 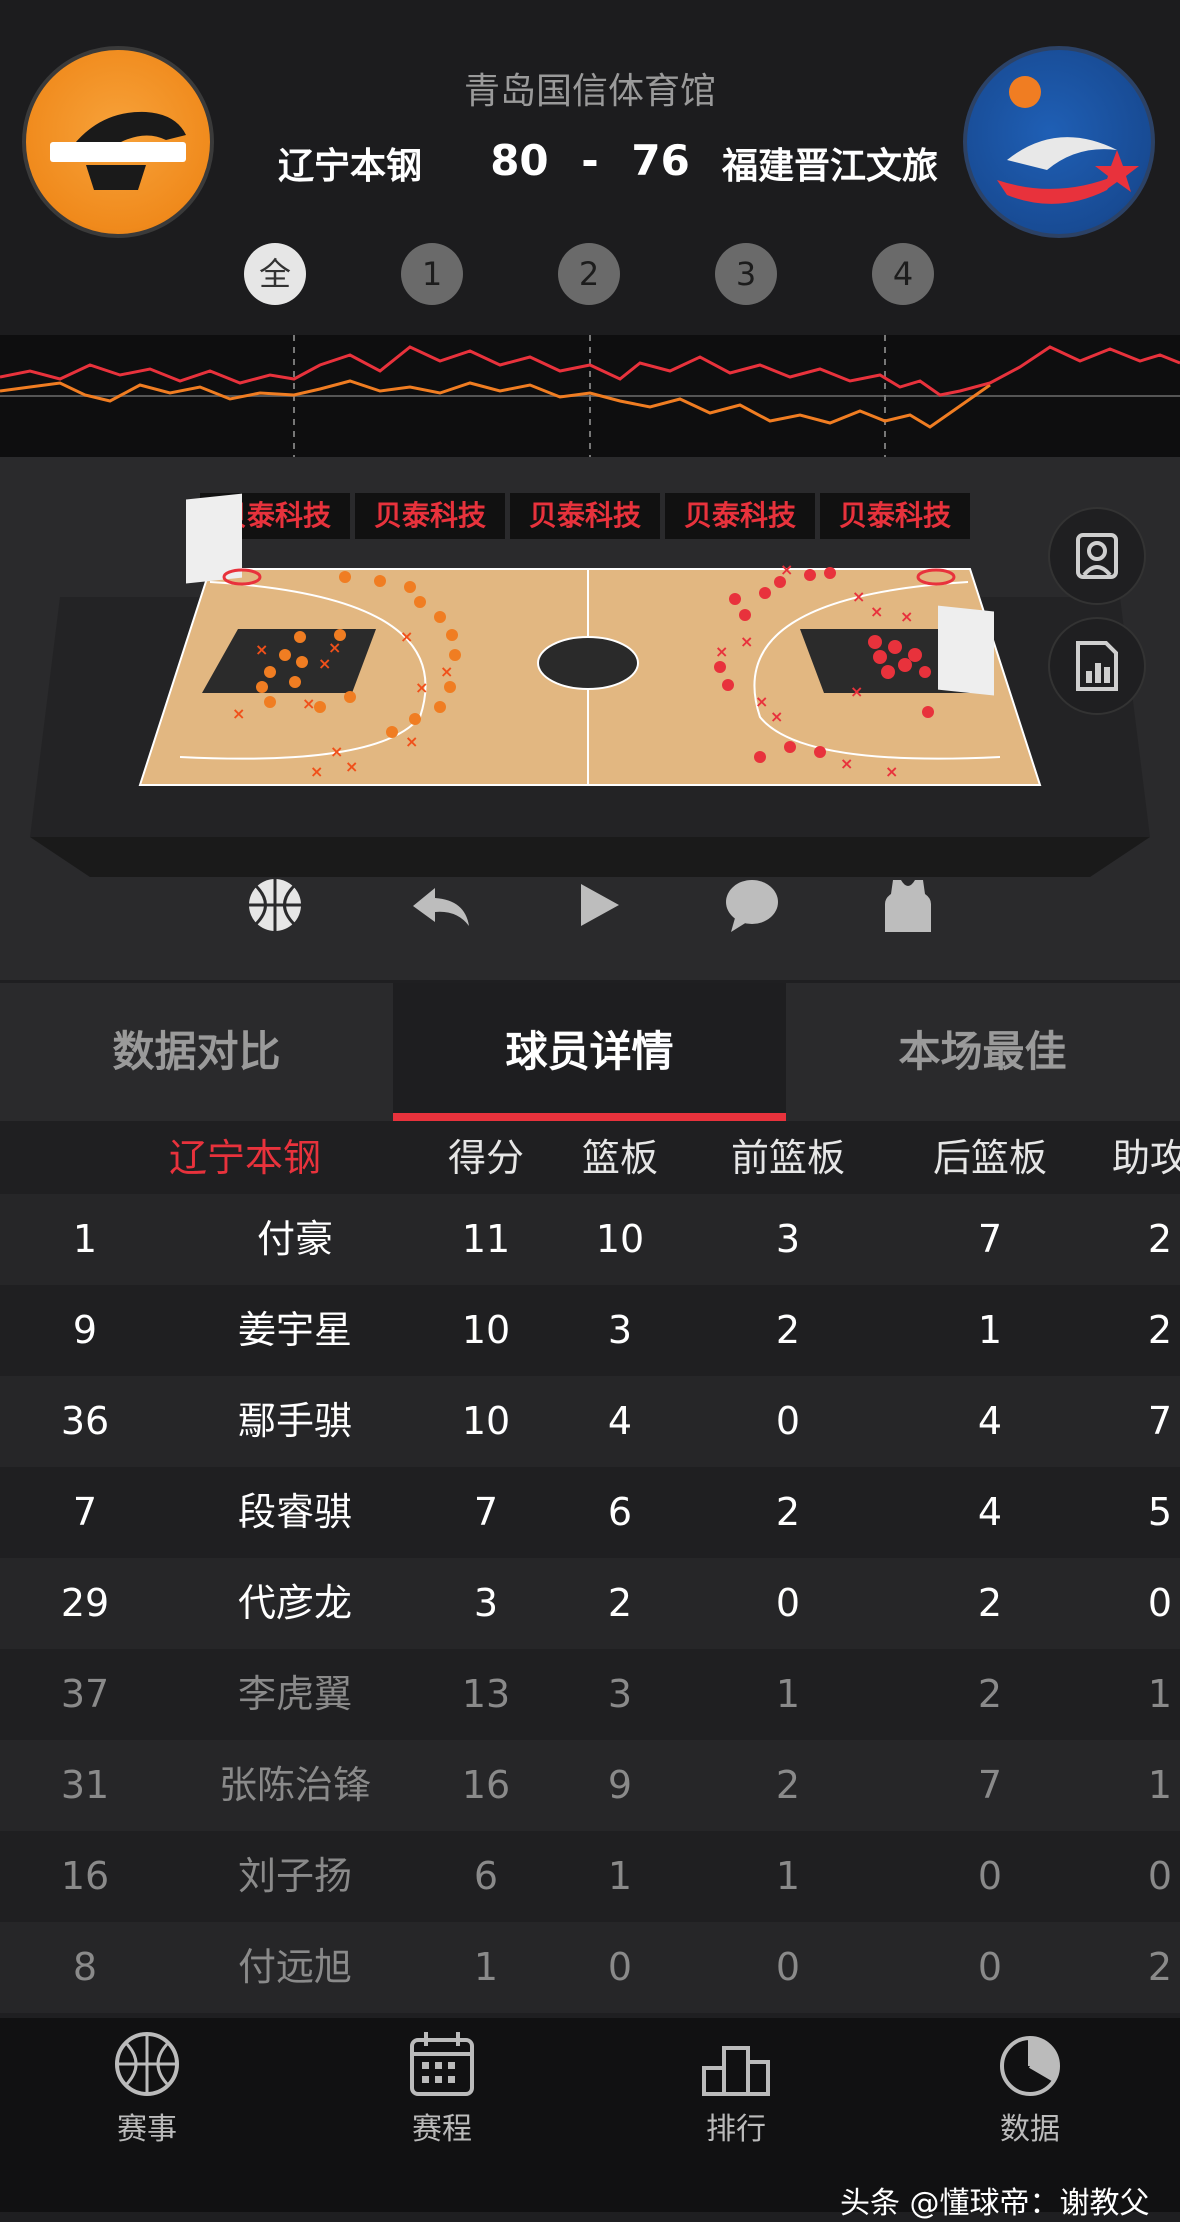 I want to click on column-header-def-rebounds: 后篮板, so click(x=990, y=1154).